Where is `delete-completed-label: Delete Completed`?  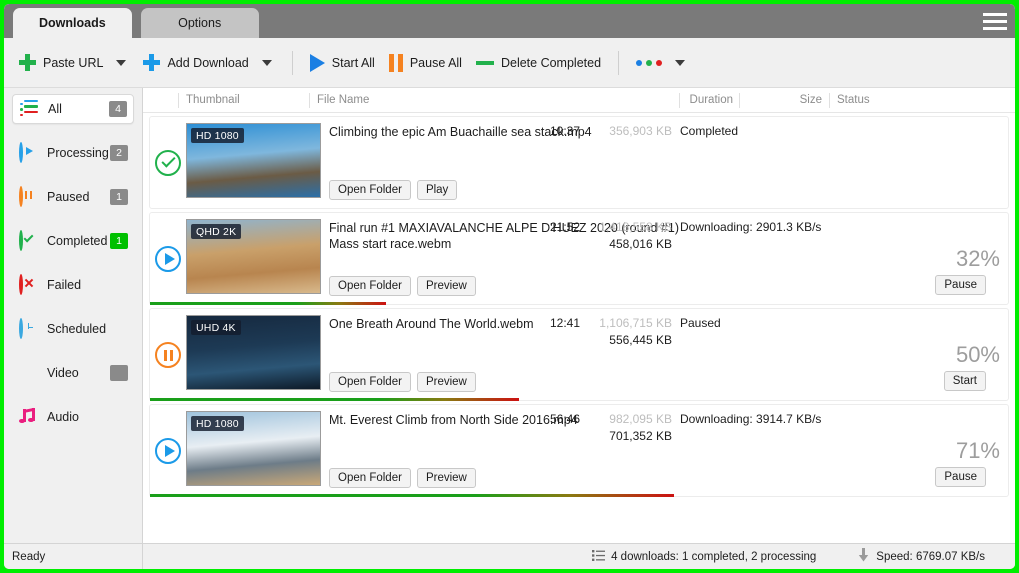
delete-completed-label: Delete Completed is located at coordinates (551, 62).